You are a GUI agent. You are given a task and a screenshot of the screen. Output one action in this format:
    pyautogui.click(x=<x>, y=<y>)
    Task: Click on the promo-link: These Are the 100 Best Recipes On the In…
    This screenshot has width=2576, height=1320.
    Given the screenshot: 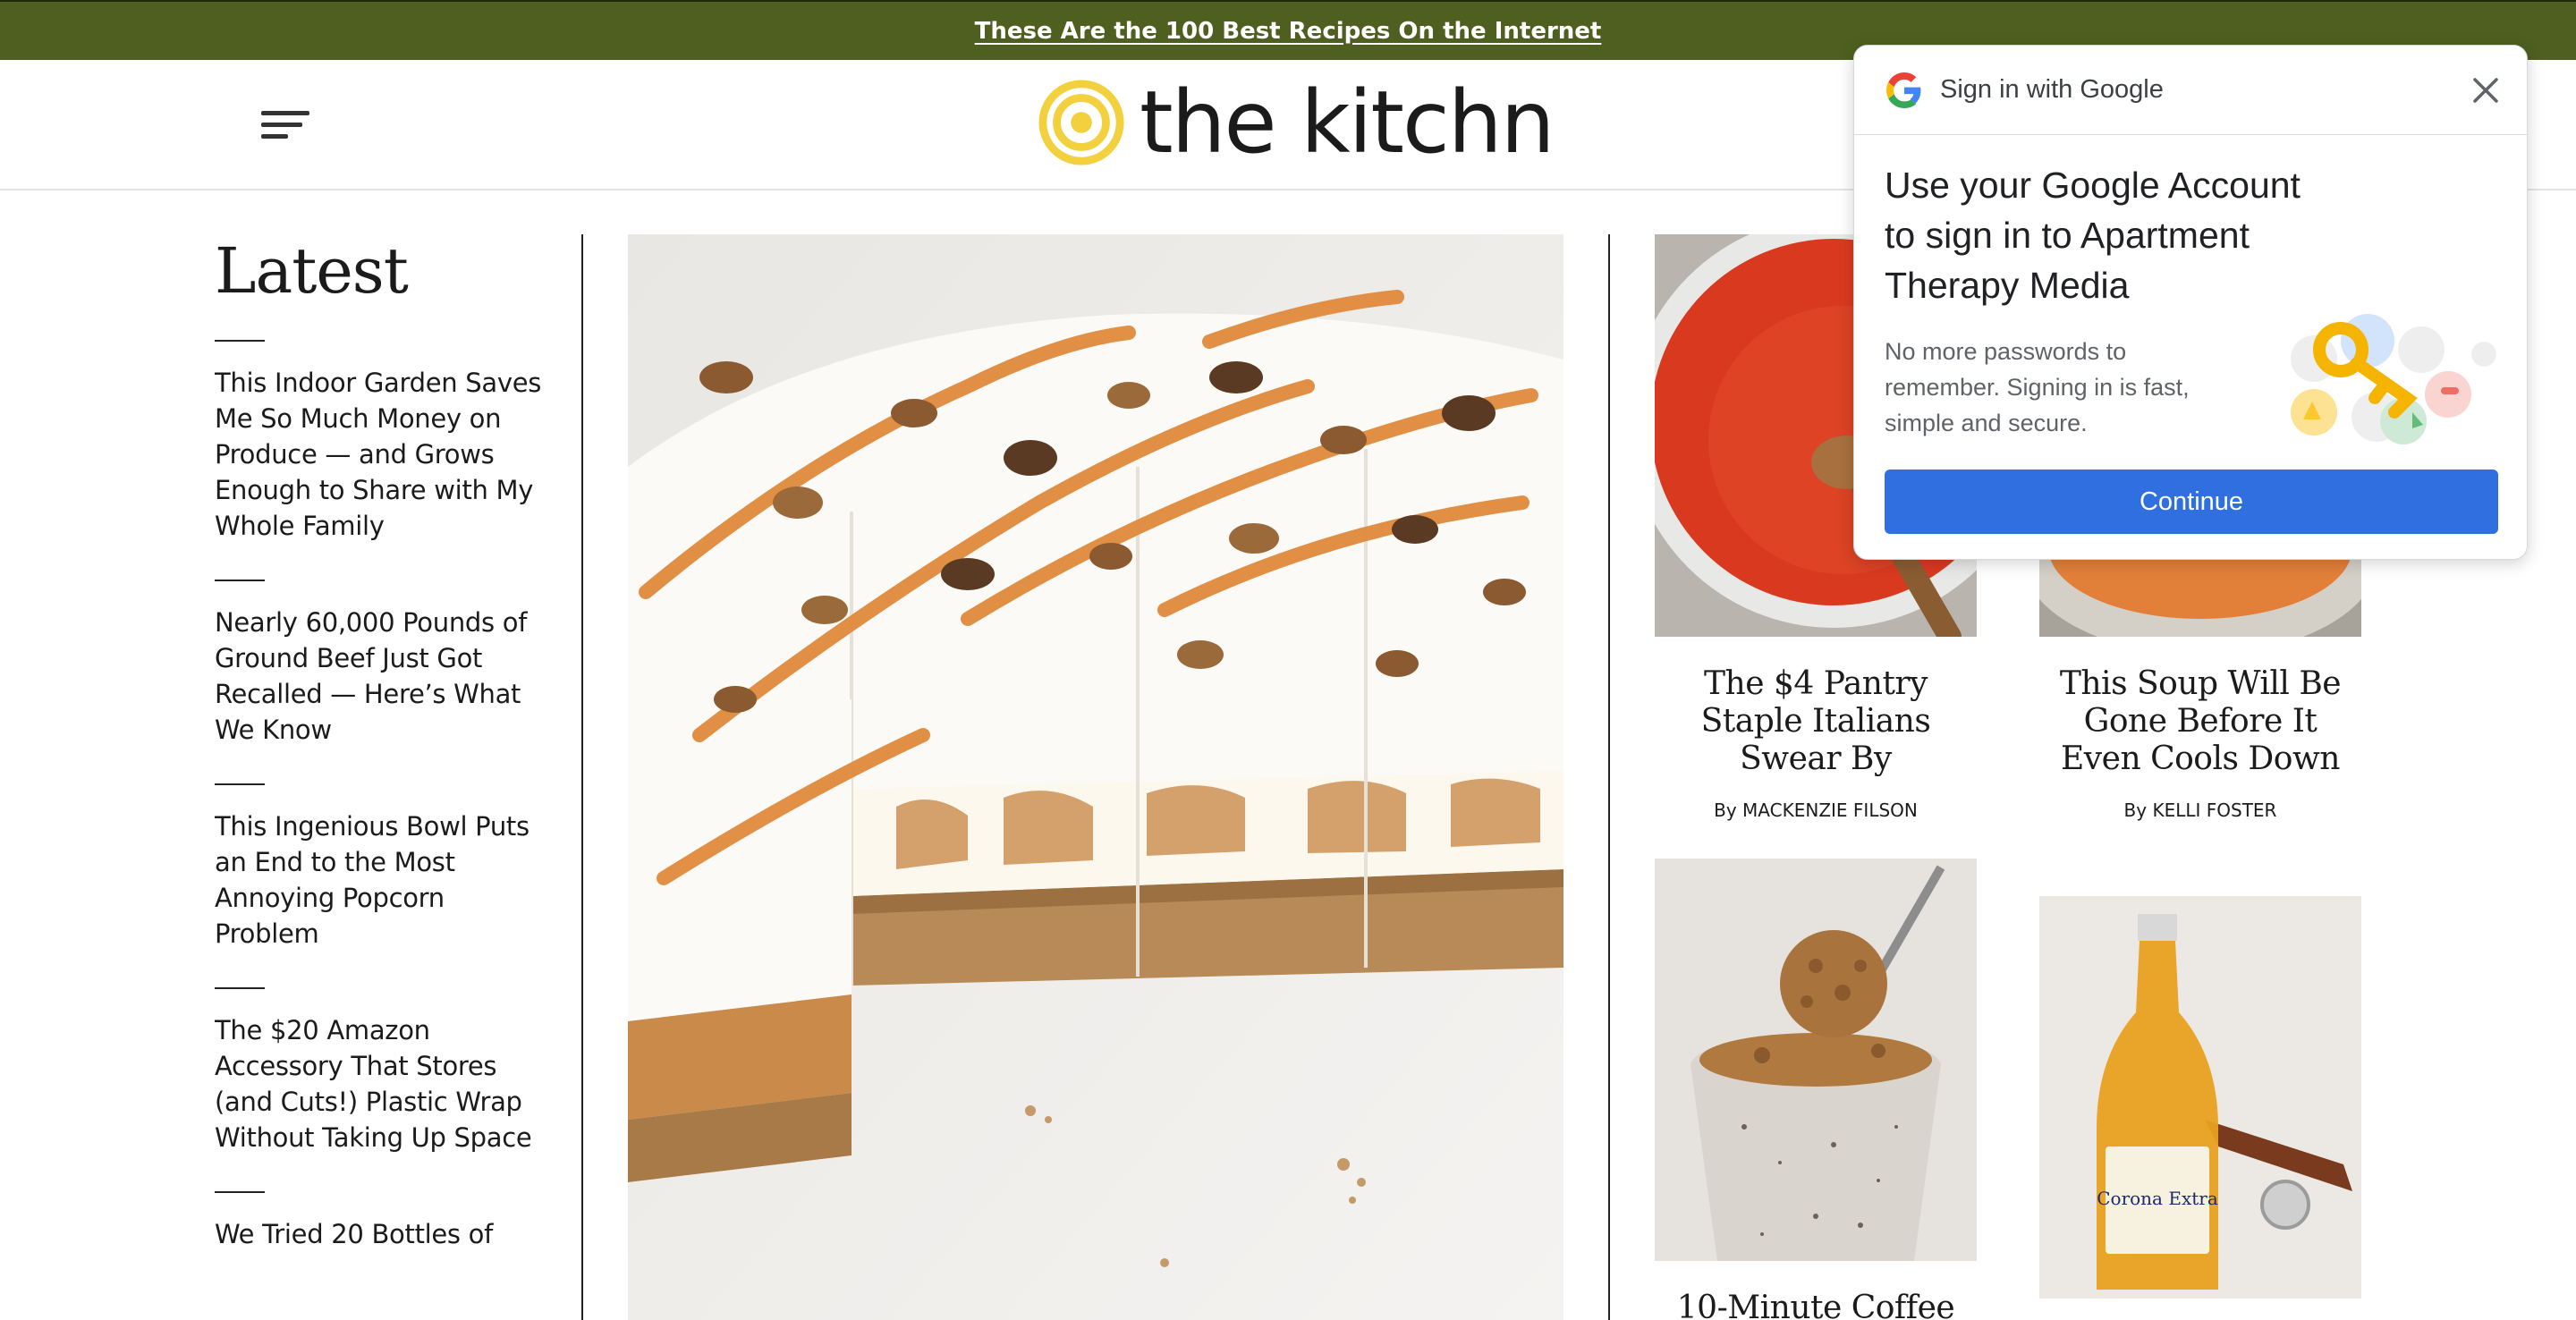 What is the action you would take?
    pyautogui.click(x=1288, y=31)
    